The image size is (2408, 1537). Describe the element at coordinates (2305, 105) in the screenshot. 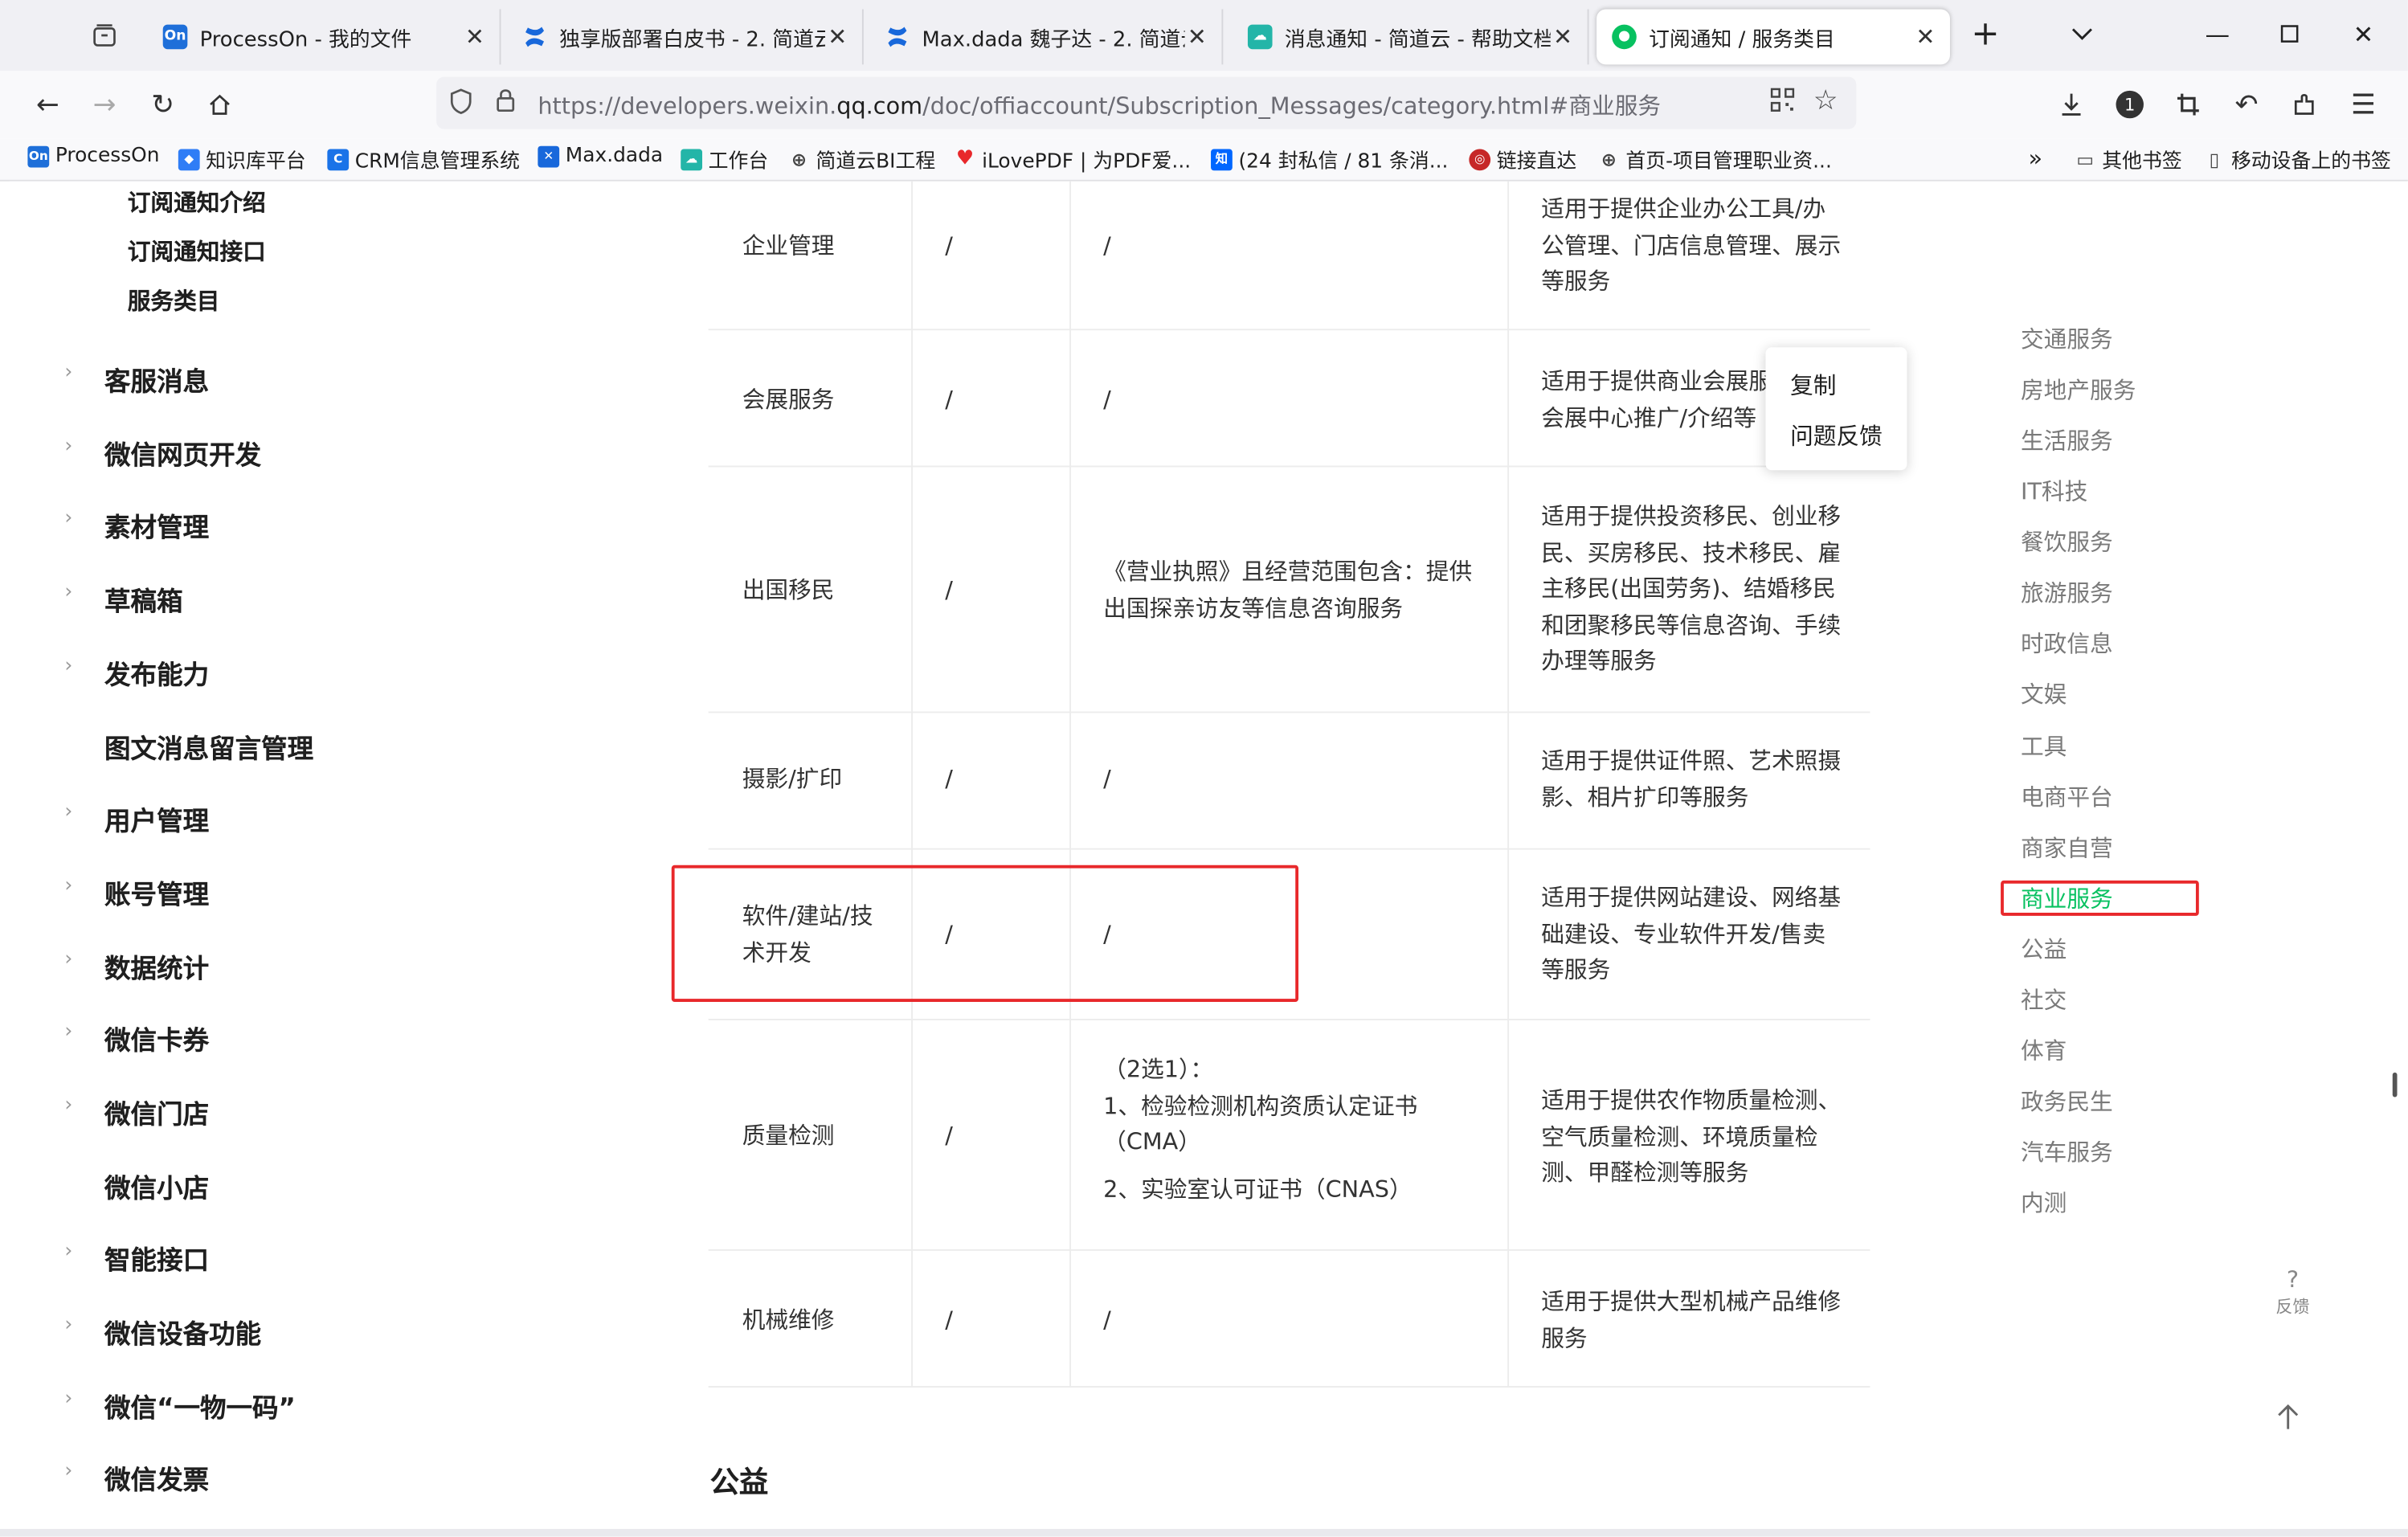

I see `extensions-icon` at that location.